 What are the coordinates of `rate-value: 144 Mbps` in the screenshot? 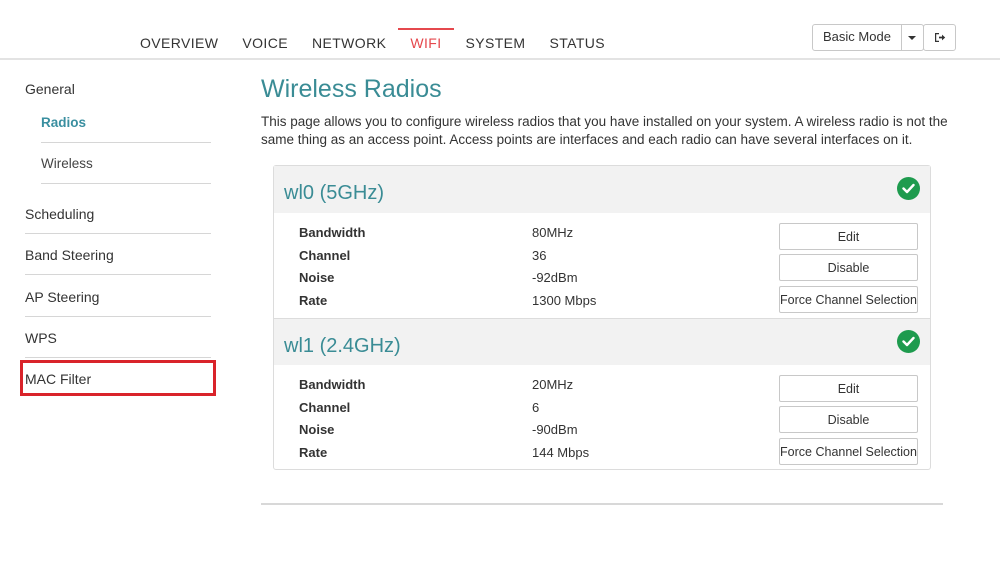 It's located at (561, 452).